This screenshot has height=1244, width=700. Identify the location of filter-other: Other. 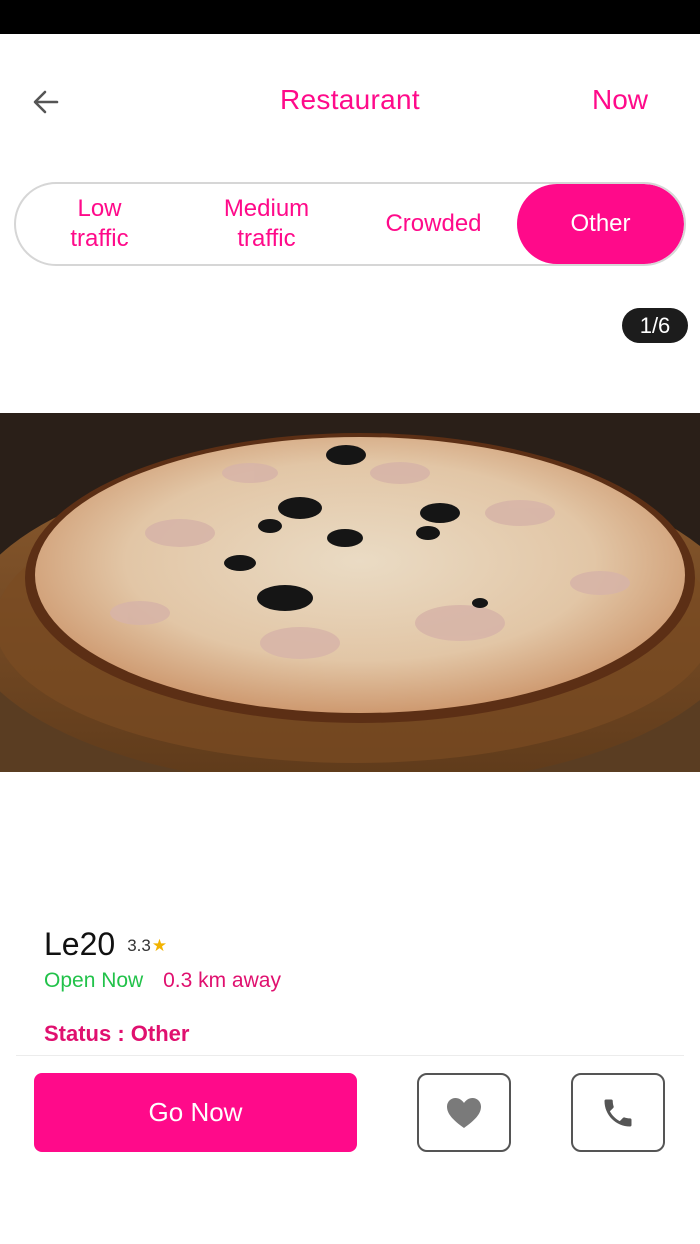
(600, 224).